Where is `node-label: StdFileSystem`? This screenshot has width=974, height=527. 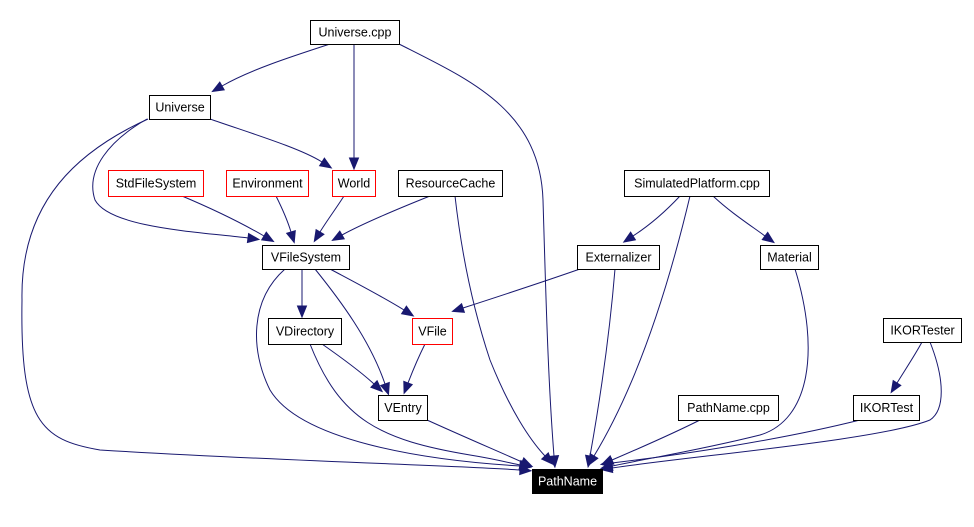 node-label: StdFileSystem is located at coordinates (156, 184).